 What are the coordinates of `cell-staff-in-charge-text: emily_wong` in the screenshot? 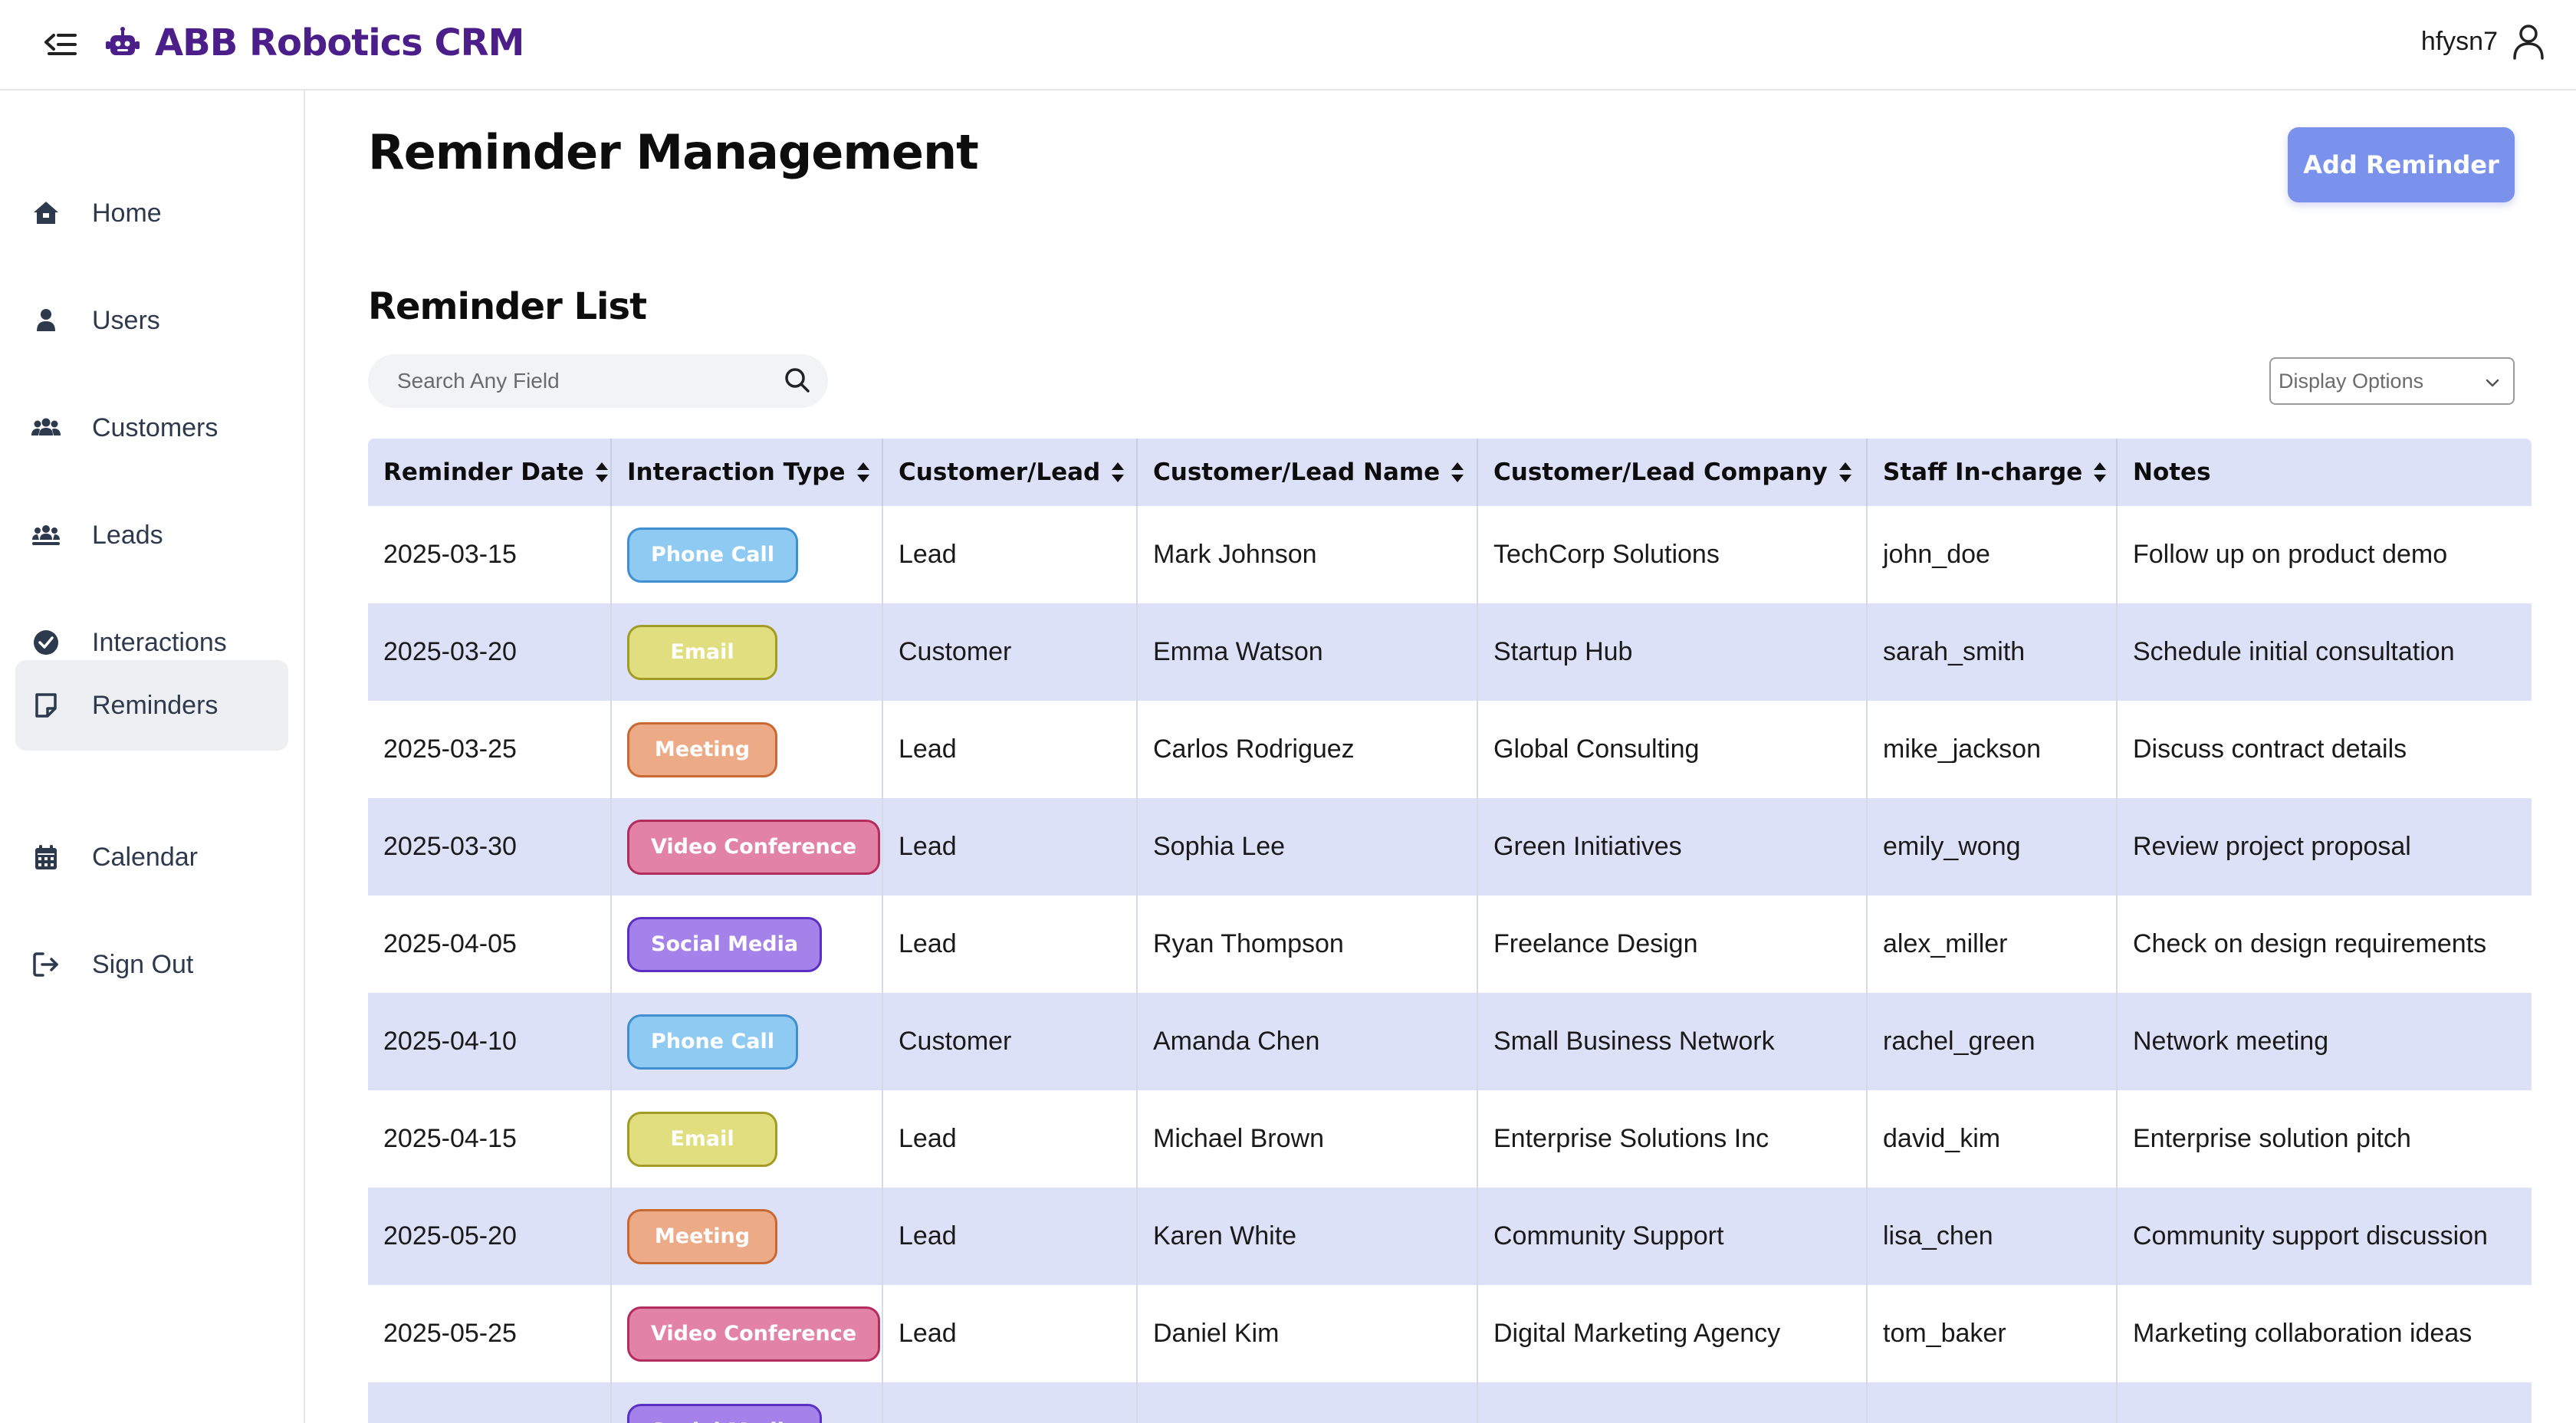 It's located at (1952, 847).